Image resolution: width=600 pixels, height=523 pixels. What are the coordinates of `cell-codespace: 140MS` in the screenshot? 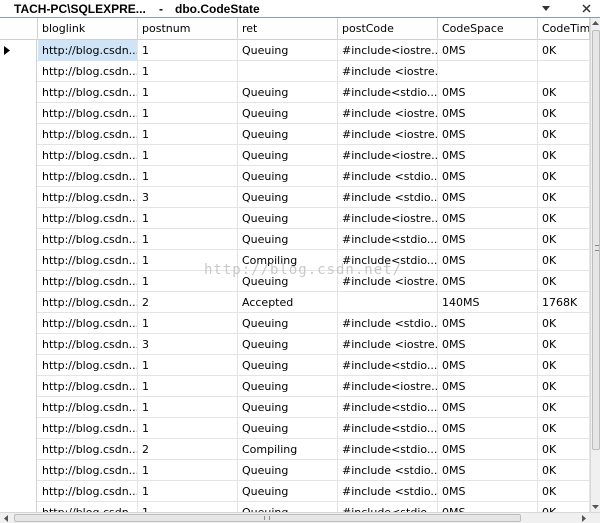 It's located at (488, 302).